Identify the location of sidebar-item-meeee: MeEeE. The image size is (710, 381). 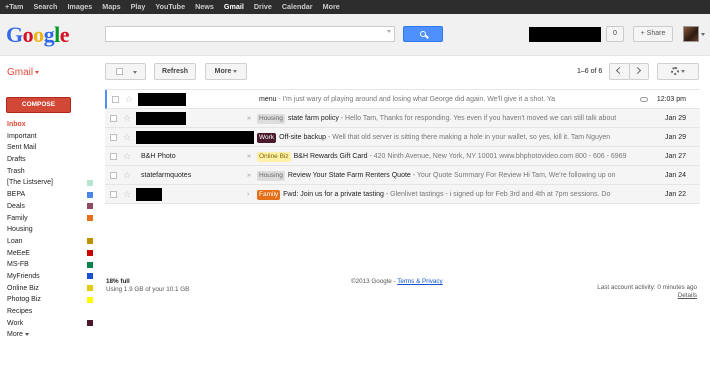
(50, 254).